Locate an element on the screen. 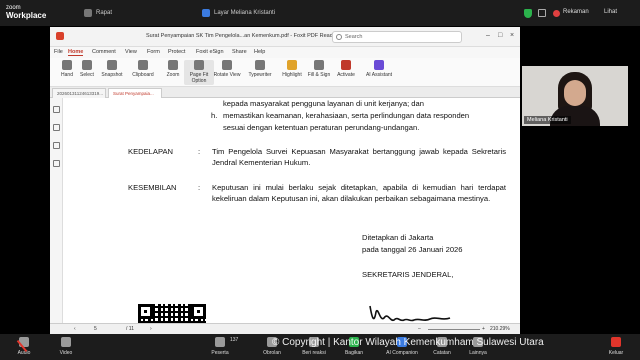 The height and width of the screenshot is (360, 640). current-page: 5 is located at coordinates (95, 329).